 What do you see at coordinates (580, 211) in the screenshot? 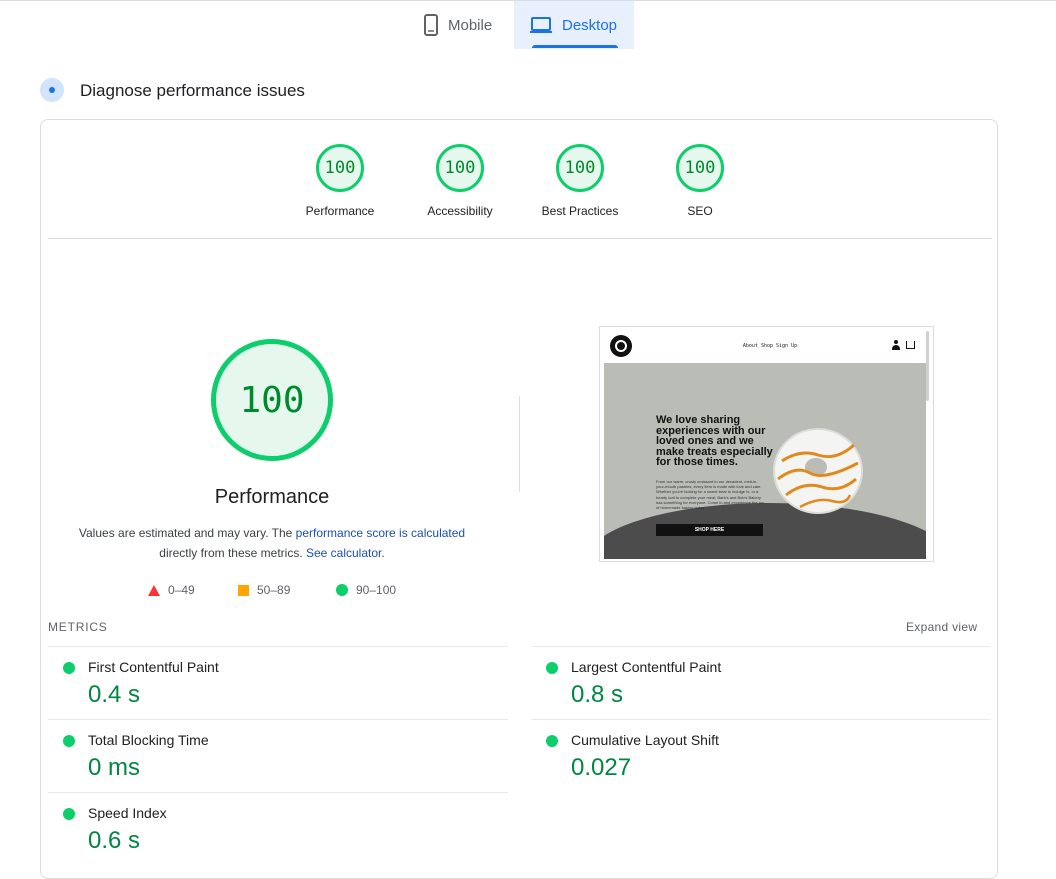
I see `best-practices-label: Best Practices` at bounding box center [580, 211].